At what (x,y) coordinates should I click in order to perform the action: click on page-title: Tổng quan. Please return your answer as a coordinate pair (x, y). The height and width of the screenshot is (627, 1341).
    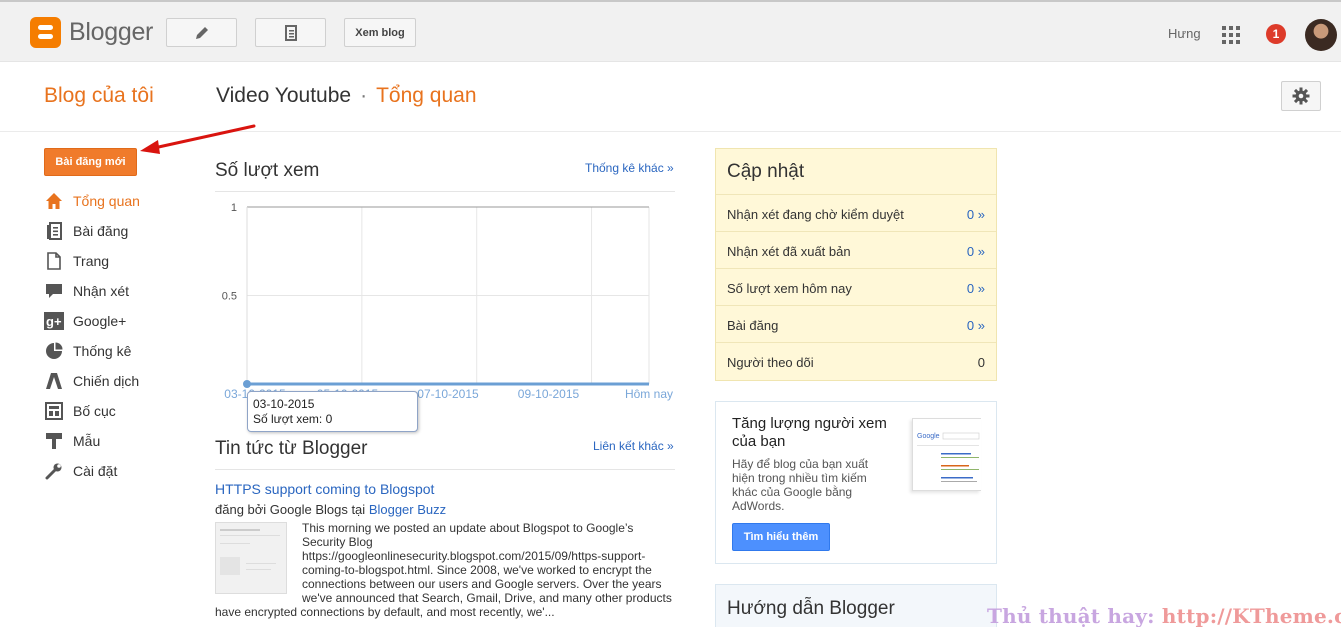
    Looking at the image, I should click on (426, 95).